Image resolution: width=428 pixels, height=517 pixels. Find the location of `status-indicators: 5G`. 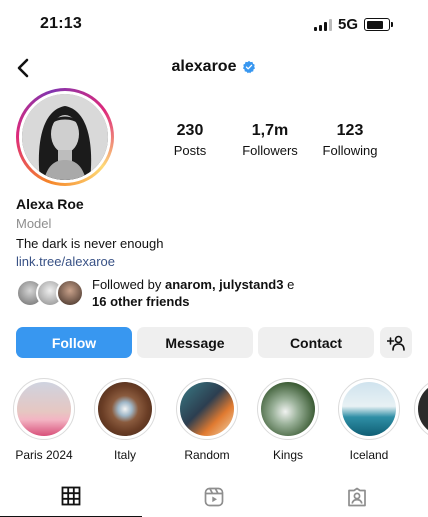

status-indicators: 5G is located at coordinates (353, 24).